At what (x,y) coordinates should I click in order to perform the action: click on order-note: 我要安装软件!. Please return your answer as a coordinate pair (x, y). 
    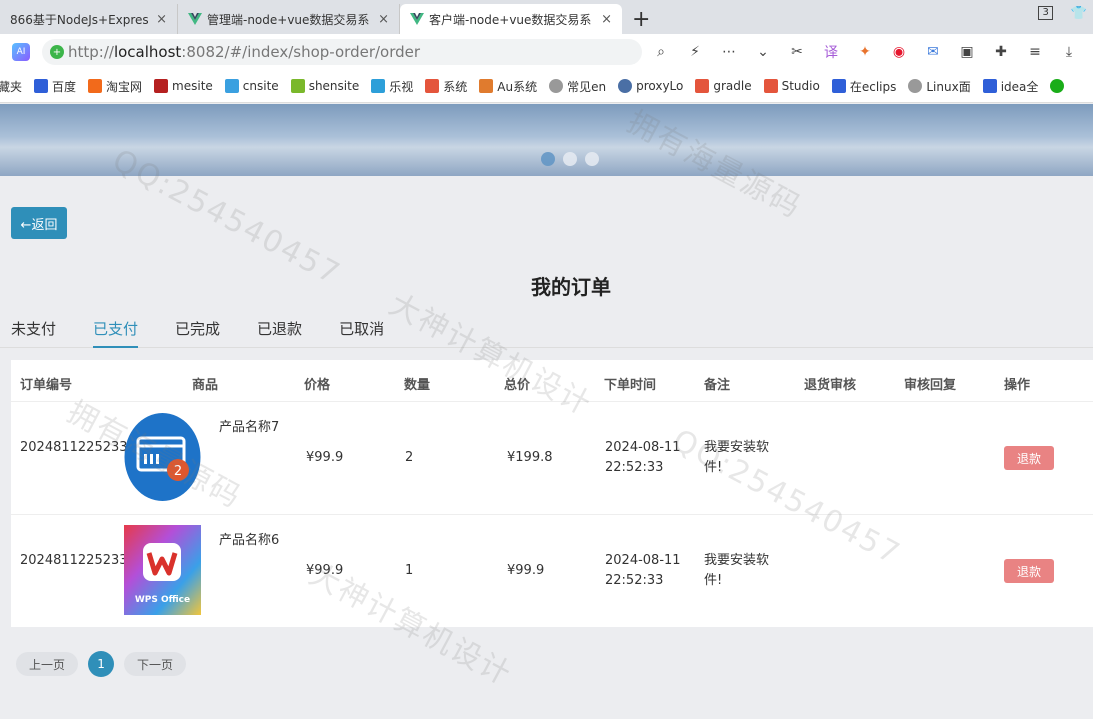
    Looking at the image, I should click on (737, 570).